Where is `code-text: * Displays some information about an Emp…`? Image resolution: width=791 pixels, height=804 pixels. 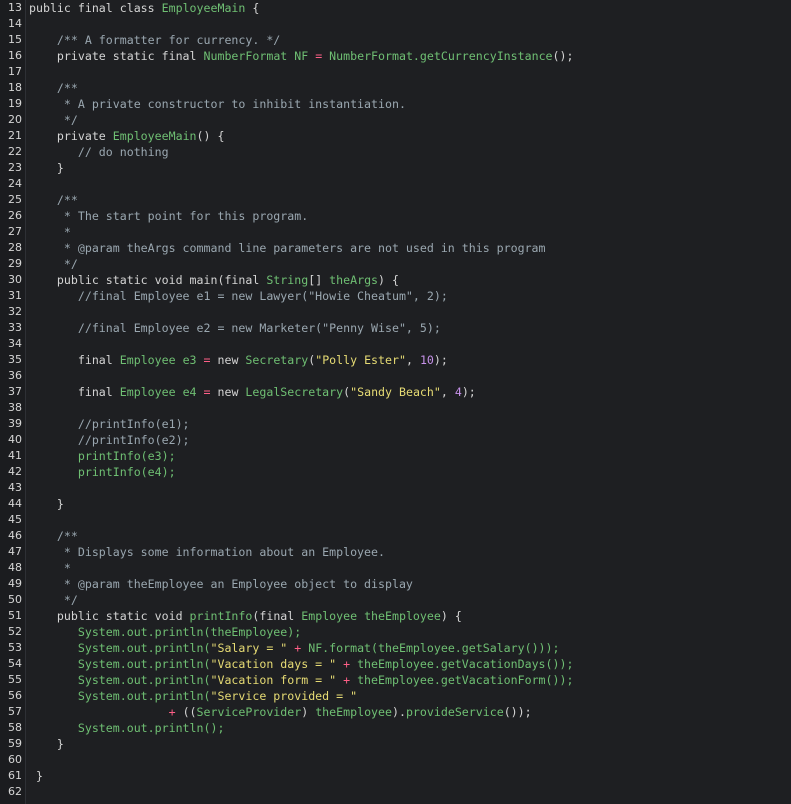 code-text: * Displays some information about an Emp… is located at coordinates (207, 552).